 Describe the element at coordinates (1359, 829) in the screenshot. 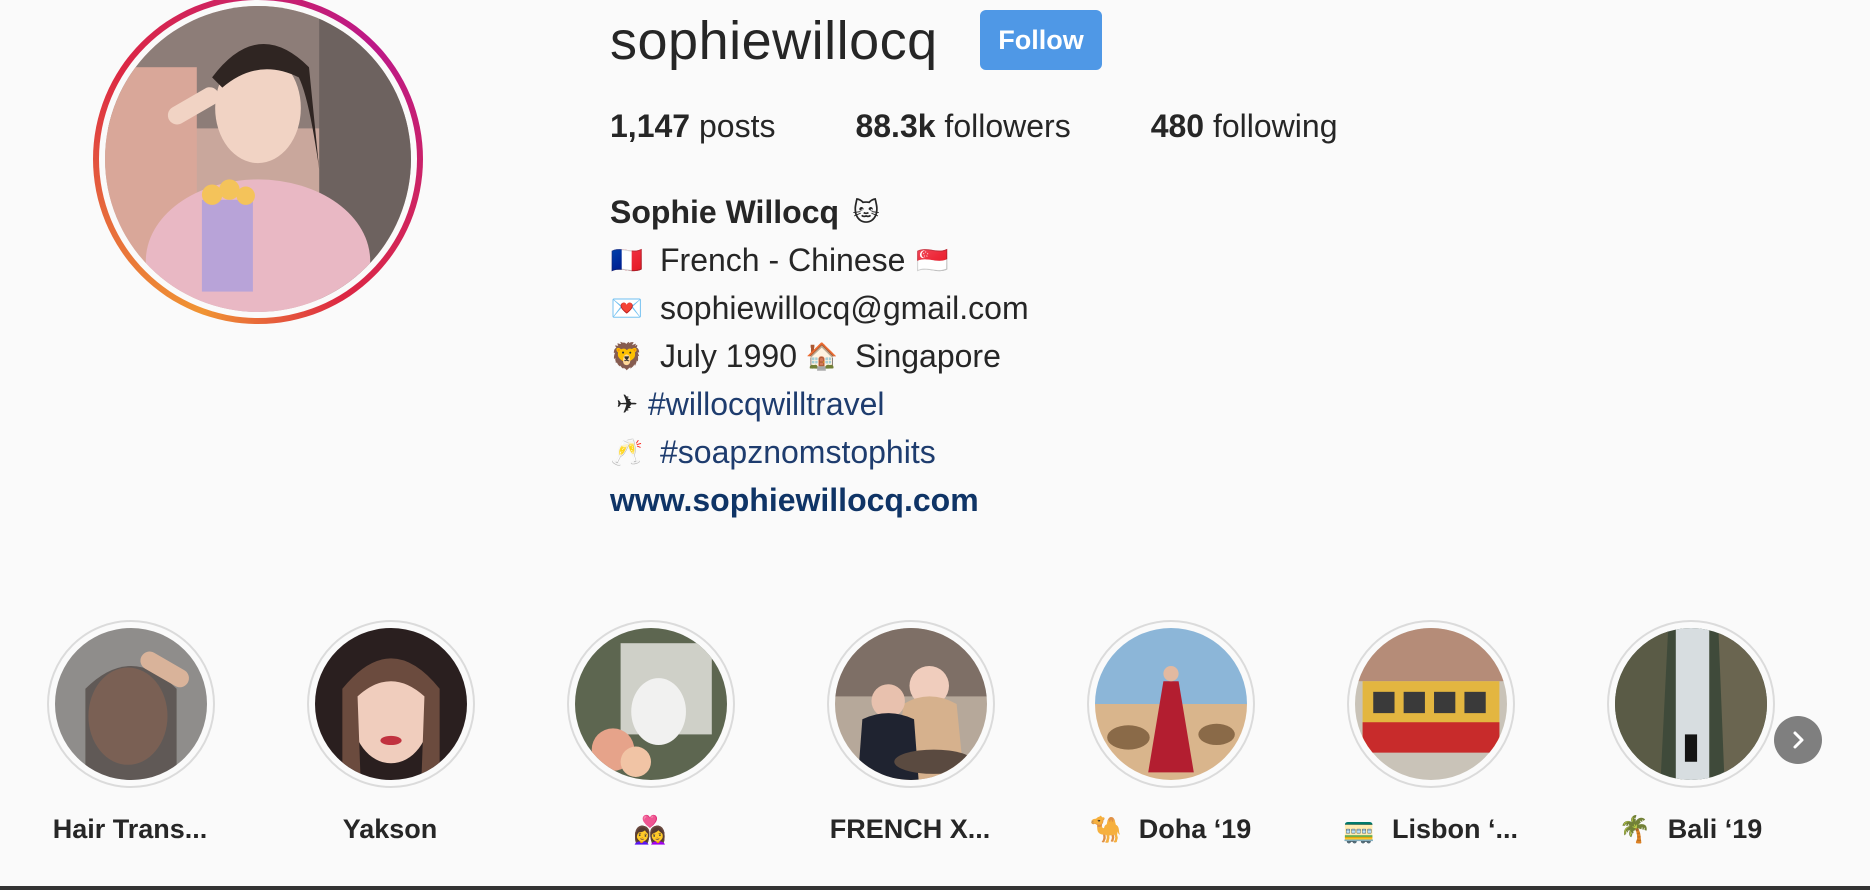

I see `tram-icon: 🚃` at that location.